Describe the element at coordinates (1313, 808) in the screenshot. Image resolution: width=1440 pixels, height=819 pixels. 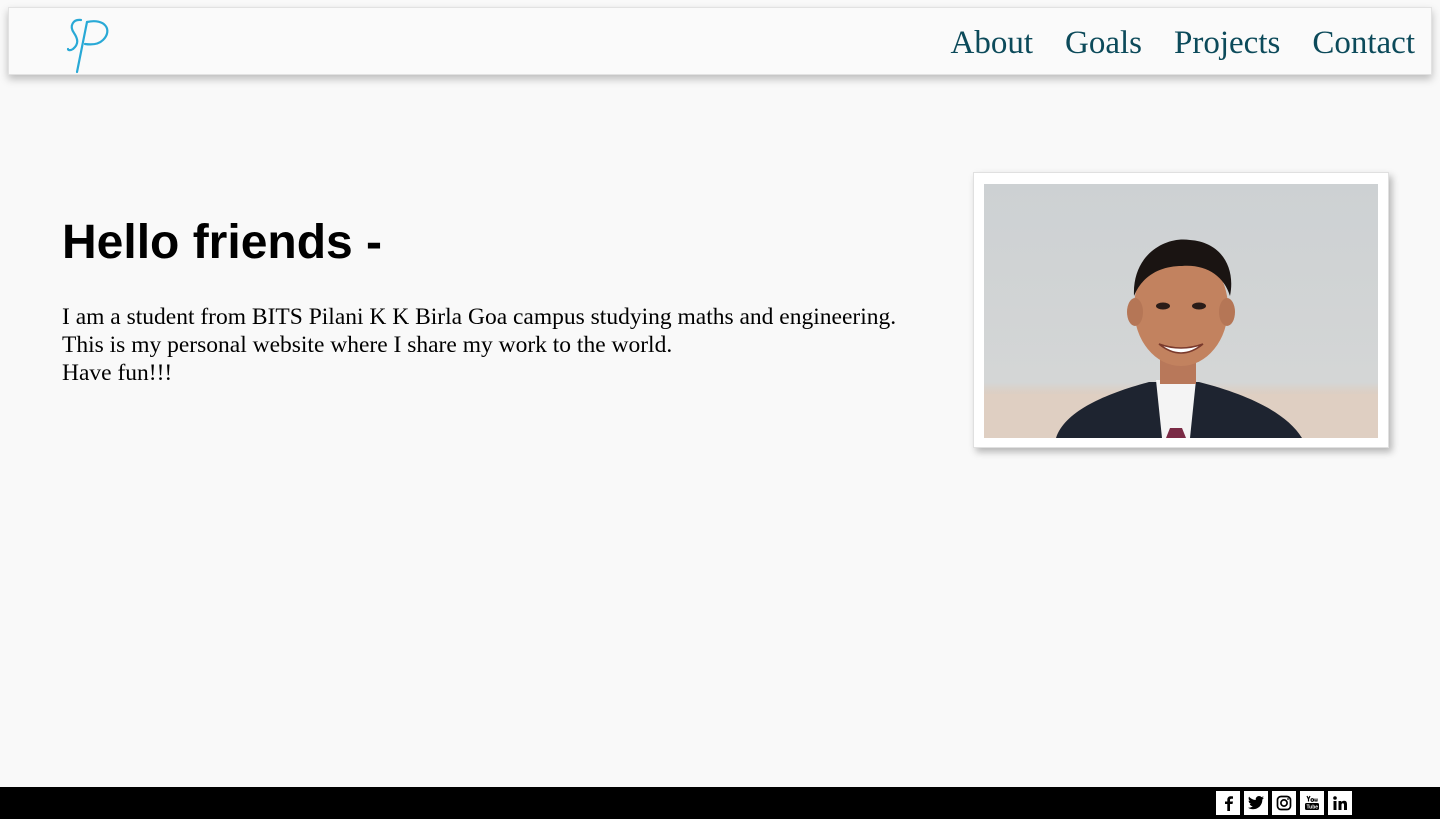
I see `svg-text: Tube` at that location.